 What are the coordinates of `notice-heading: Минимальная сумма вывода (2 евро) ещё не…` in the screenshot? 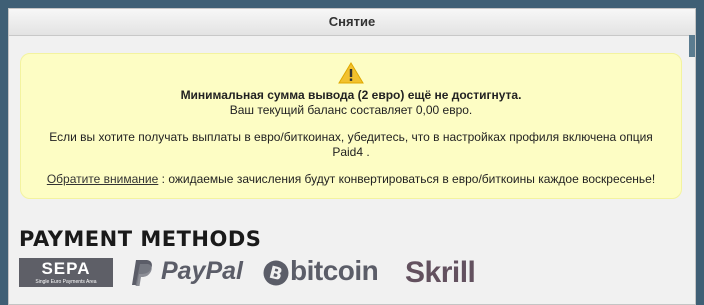 It's located at (351, 95).